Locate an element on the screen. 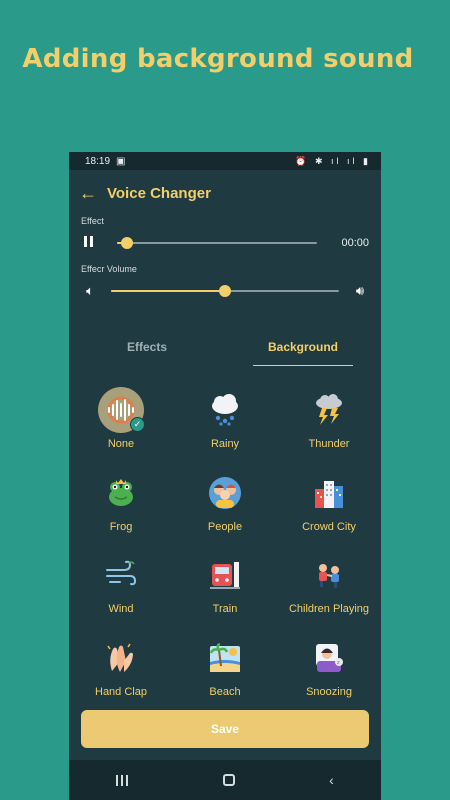  volume-control: 🔈︎ 🔊︎ is located at coordinates (225, 291).